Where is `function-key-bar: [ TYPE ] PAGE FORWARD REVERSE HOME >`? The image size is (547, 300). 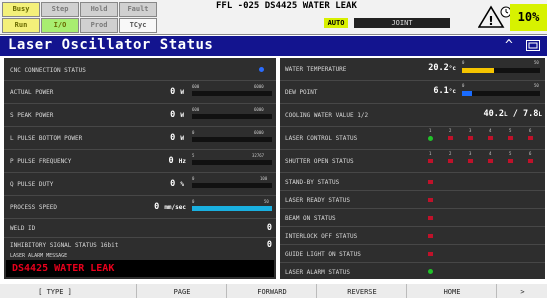 function-key-bar: [ TYPE ] PAGE FORWARD REVERSE HOME > is located at coordinates (273, 291).